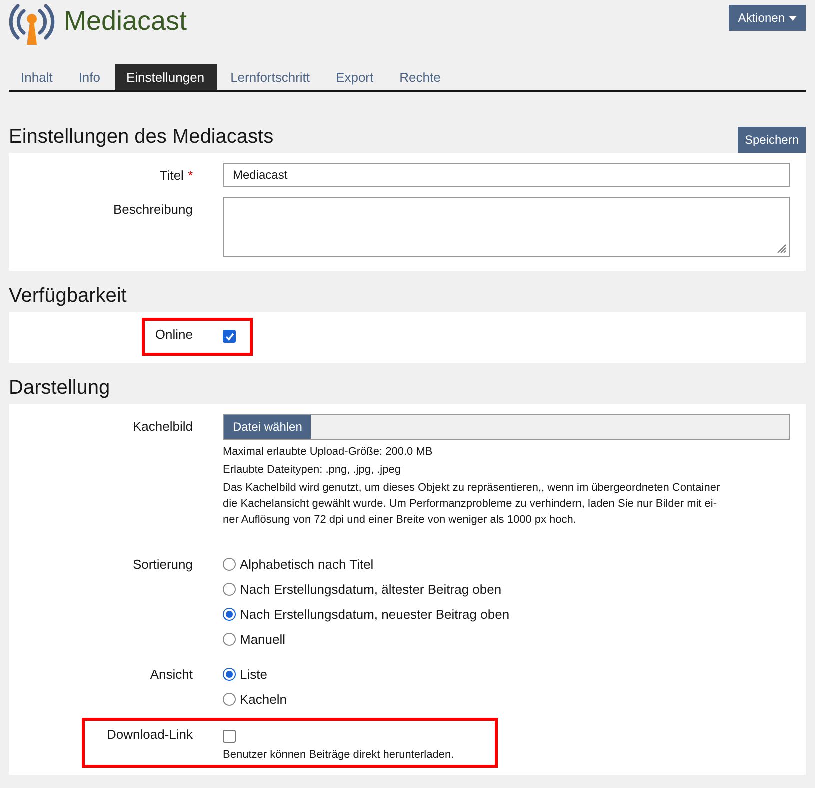 The width and height of the screenshot is (815, 788). What do you see at coordinates (59, 388) in the screenshot?
I see `section-heading: Darstellung` at bounding box center [59, 388].